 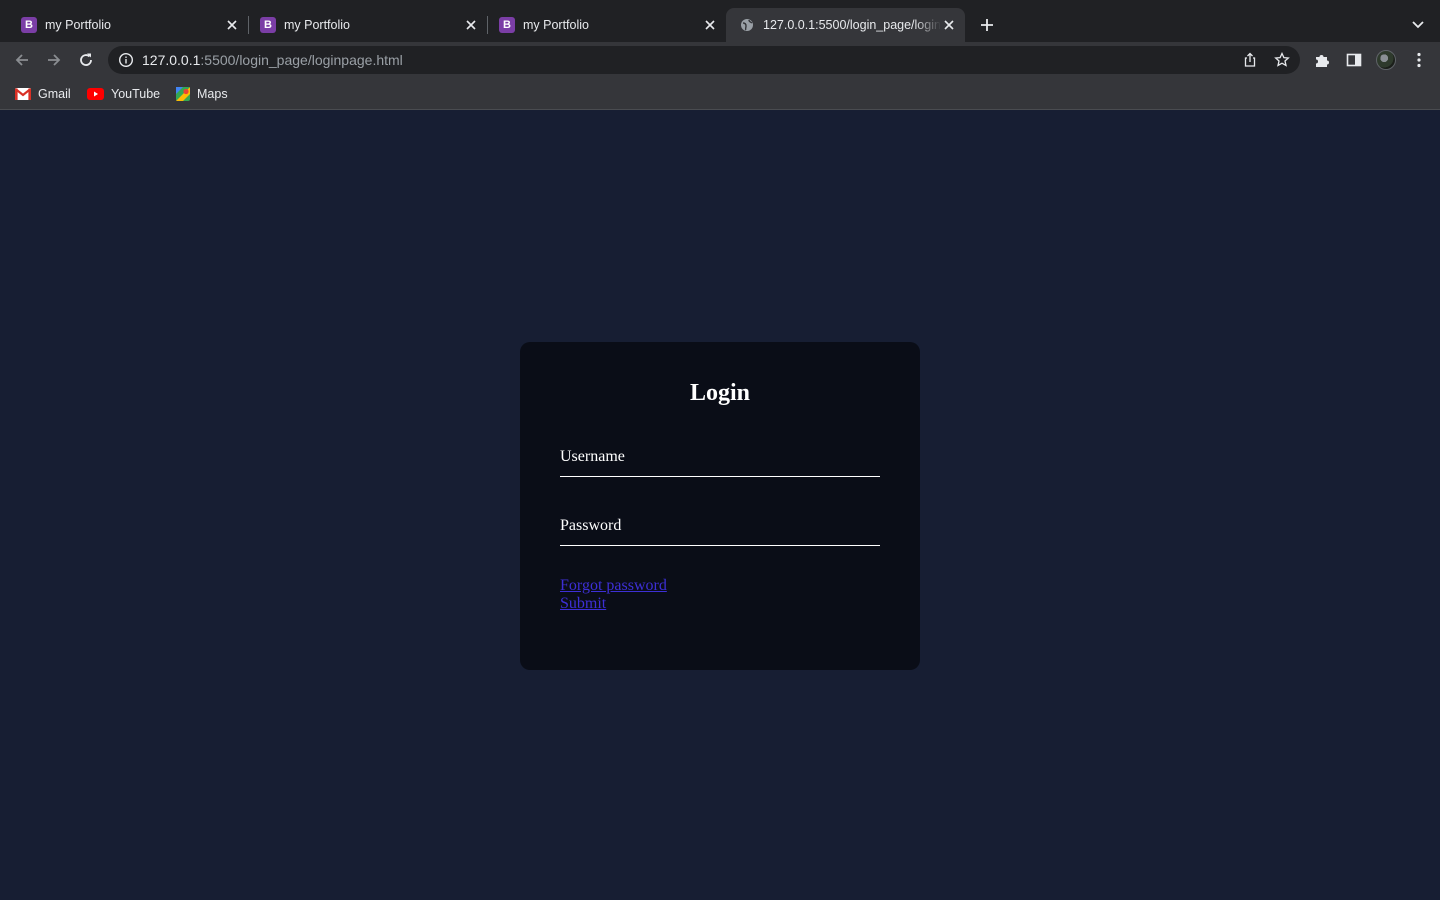 What do you see at coordinates (128, 25) in the screenshot?
I see `tab-my-portfolio-1: B my Portfolio` at bounding box center [128, 25].